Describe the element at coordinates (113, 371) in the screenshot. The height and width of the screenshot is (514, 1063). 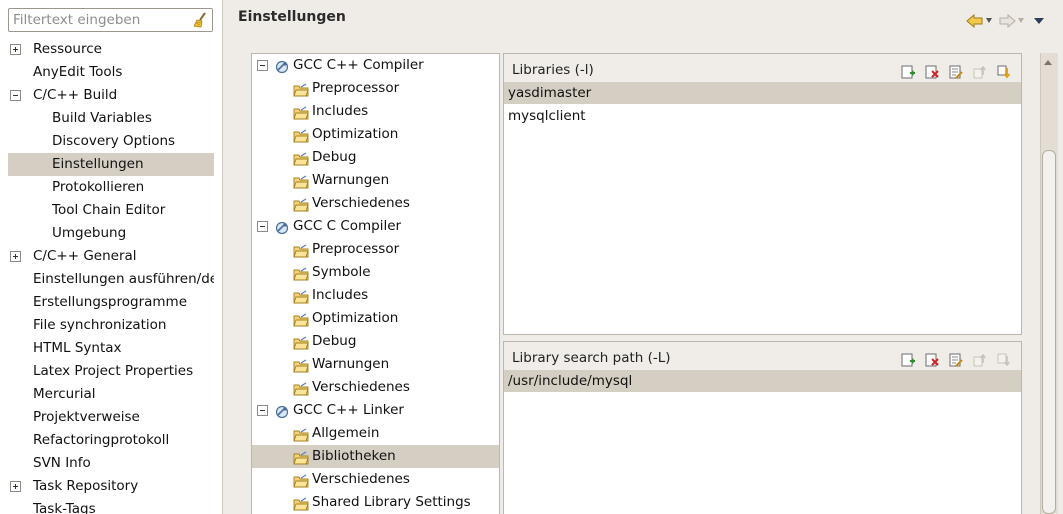
I see `nav-item-label: Latex Project Properties` at that location.